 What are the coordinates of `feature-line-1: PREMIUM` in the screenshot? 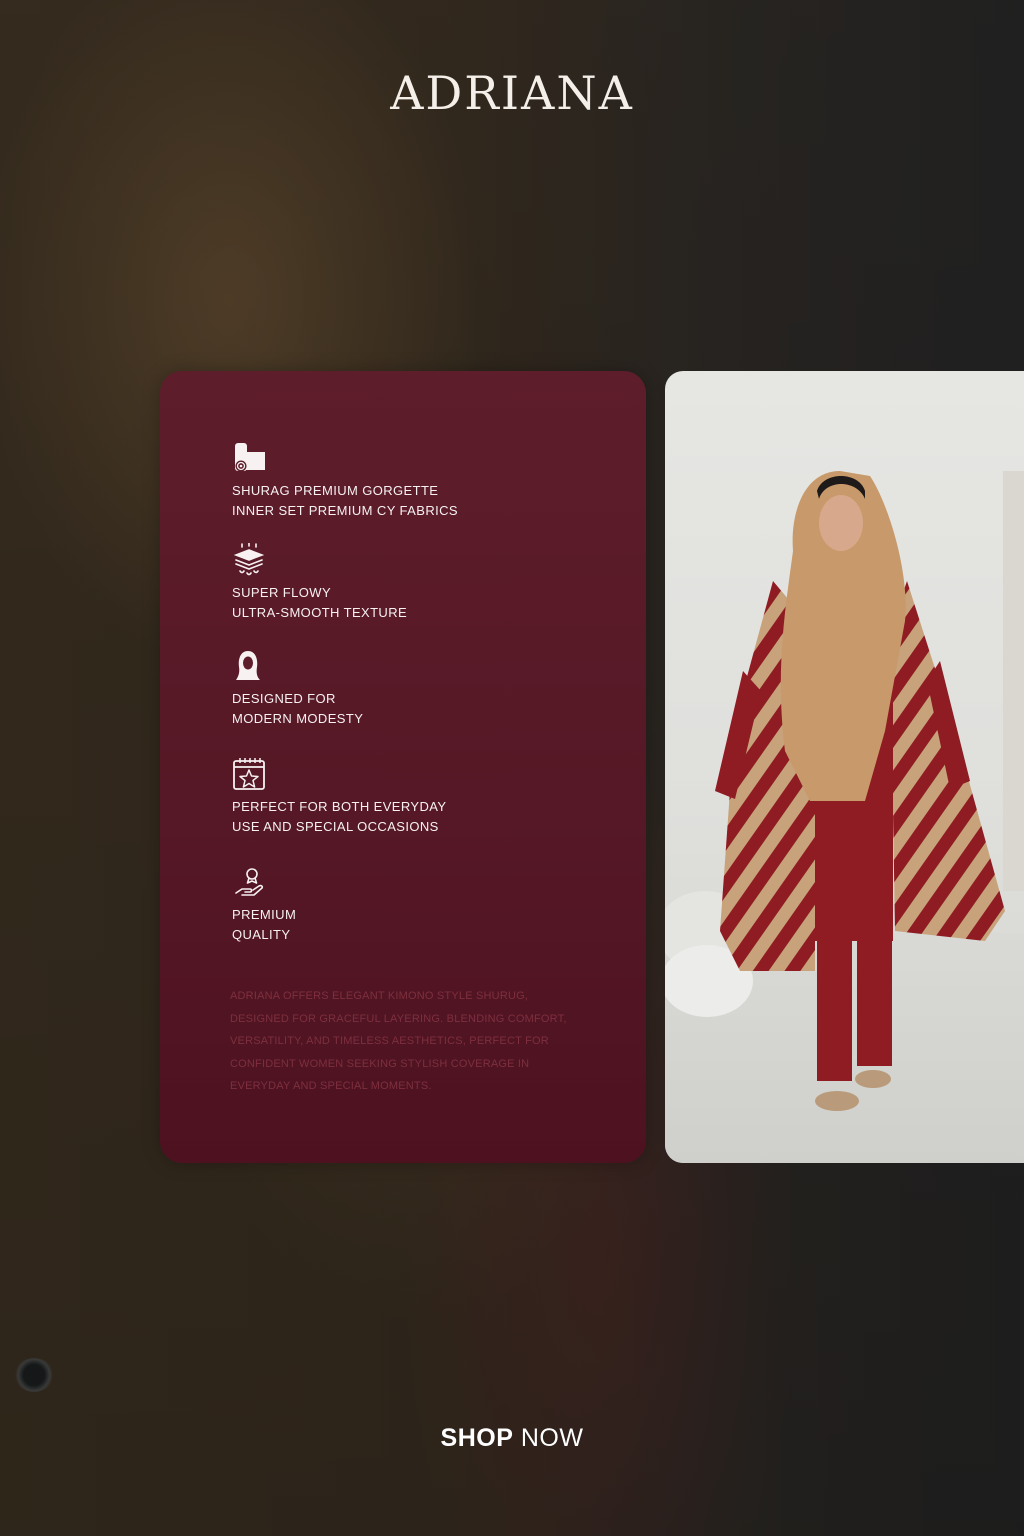 It's located at (264, 914).